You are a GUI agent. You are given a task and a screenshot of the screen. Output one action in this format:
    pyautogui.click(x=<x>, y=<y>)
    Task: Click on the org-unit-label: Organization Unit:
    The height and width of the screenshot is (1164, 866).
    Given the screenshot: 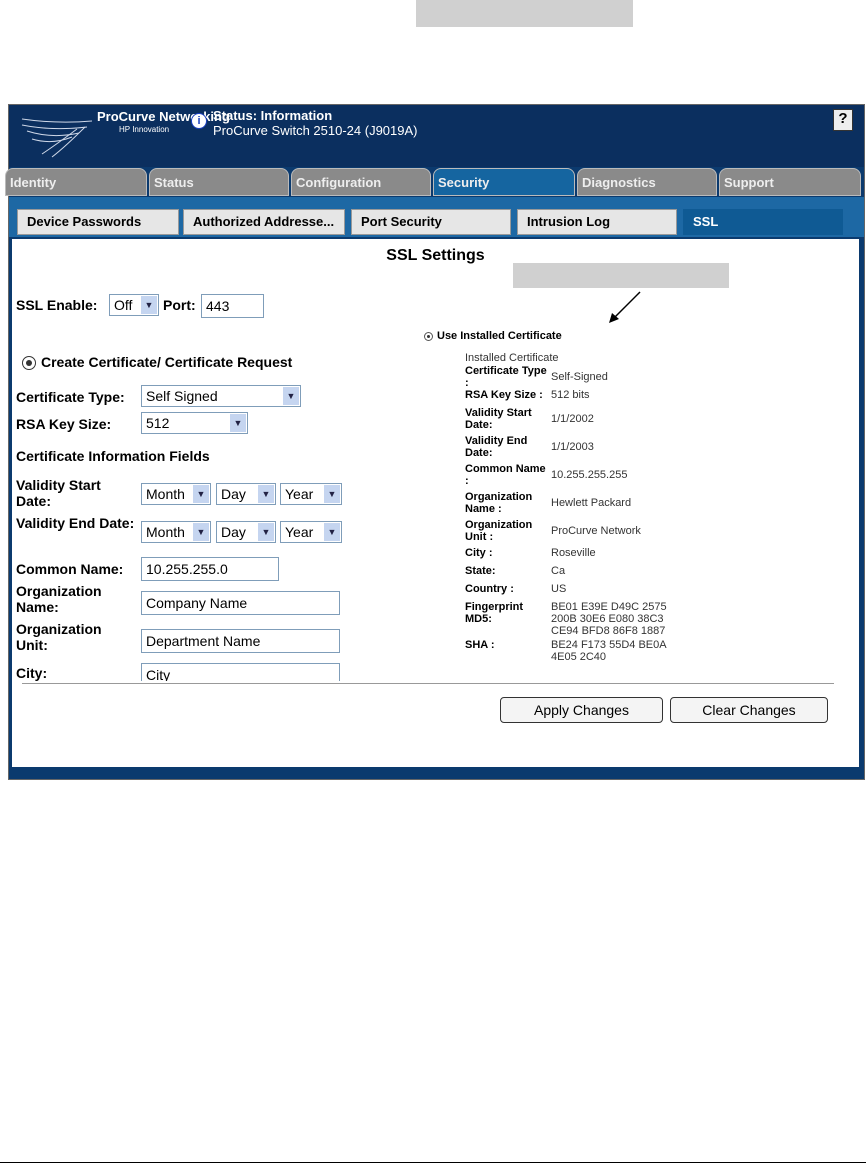 What is the action you would take?
    pyautogui.click(x=59, y=637)
    